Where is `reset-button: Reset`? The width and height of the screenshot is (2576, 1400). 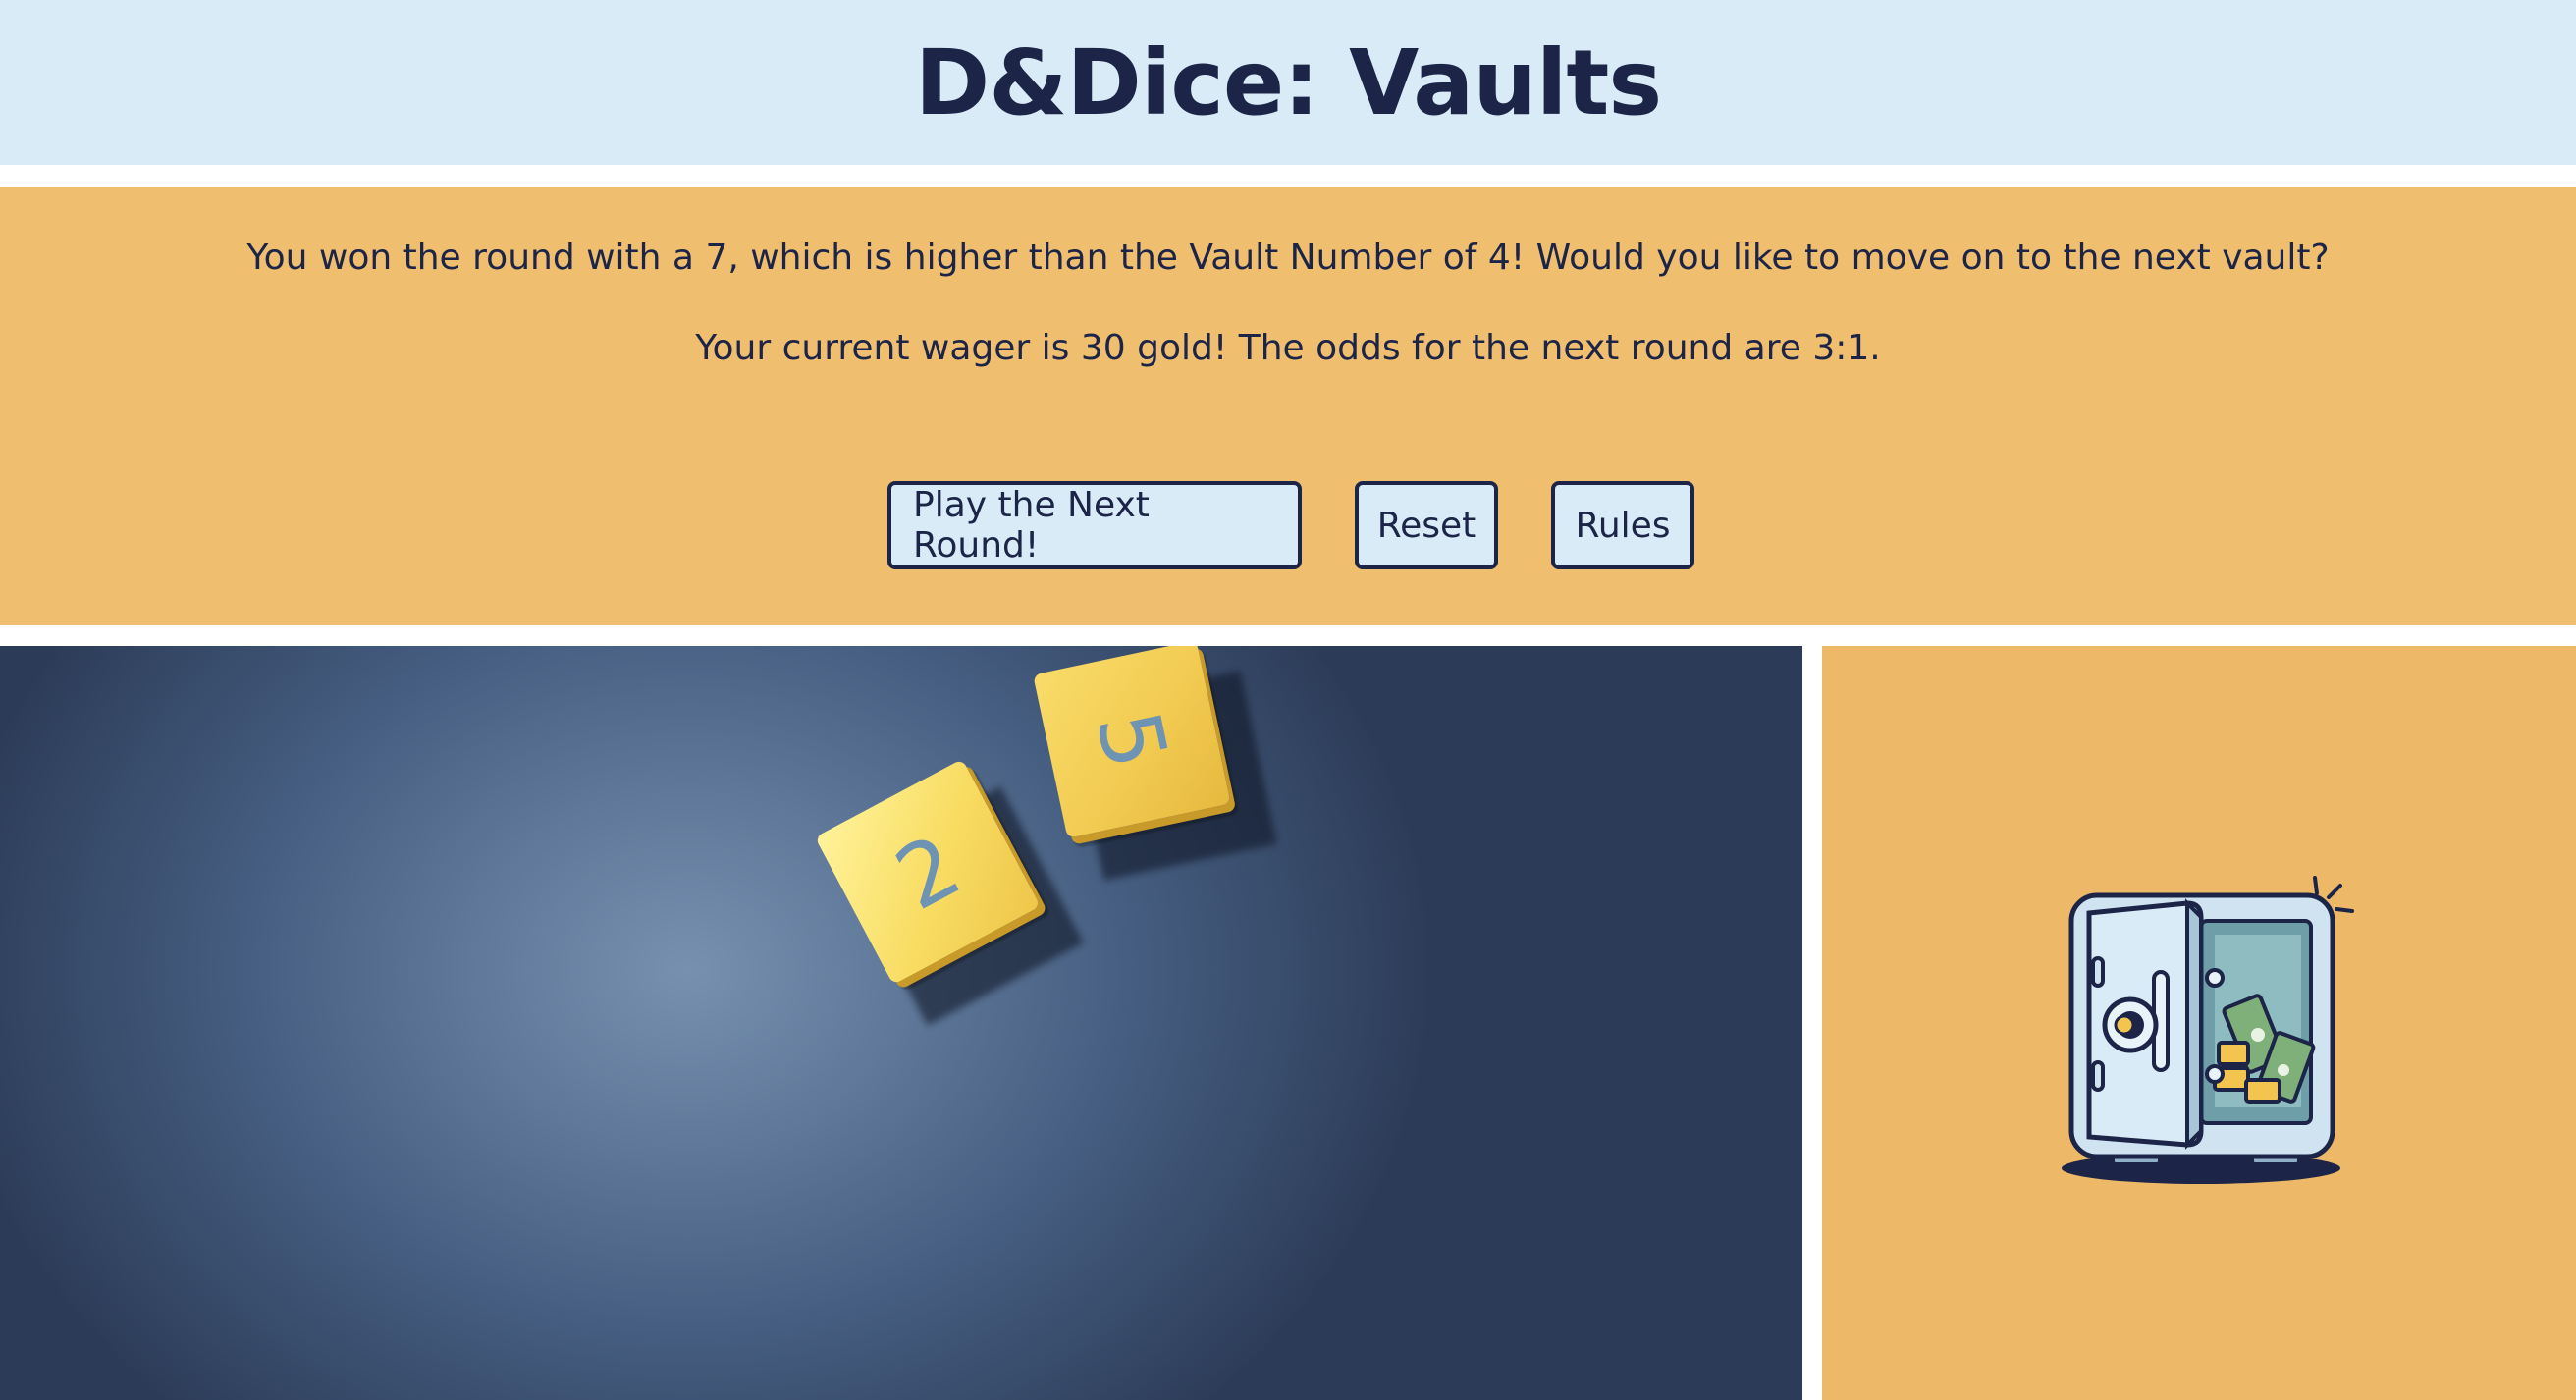
reset-button: Reset is located at coordinates (1426, 525).